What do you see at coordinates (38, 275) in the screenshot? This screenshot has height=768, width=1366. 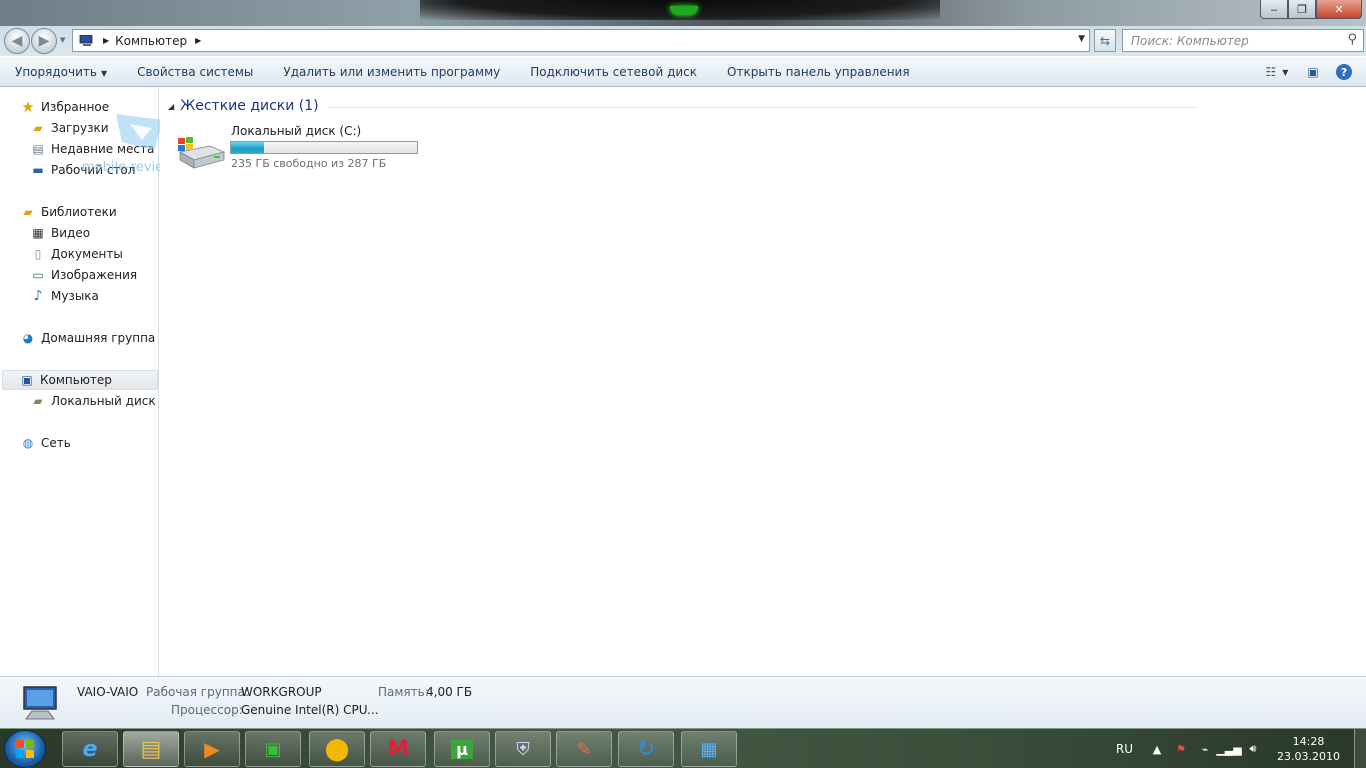 I see `images-icon: ▭` at bounding box center [38, 275].